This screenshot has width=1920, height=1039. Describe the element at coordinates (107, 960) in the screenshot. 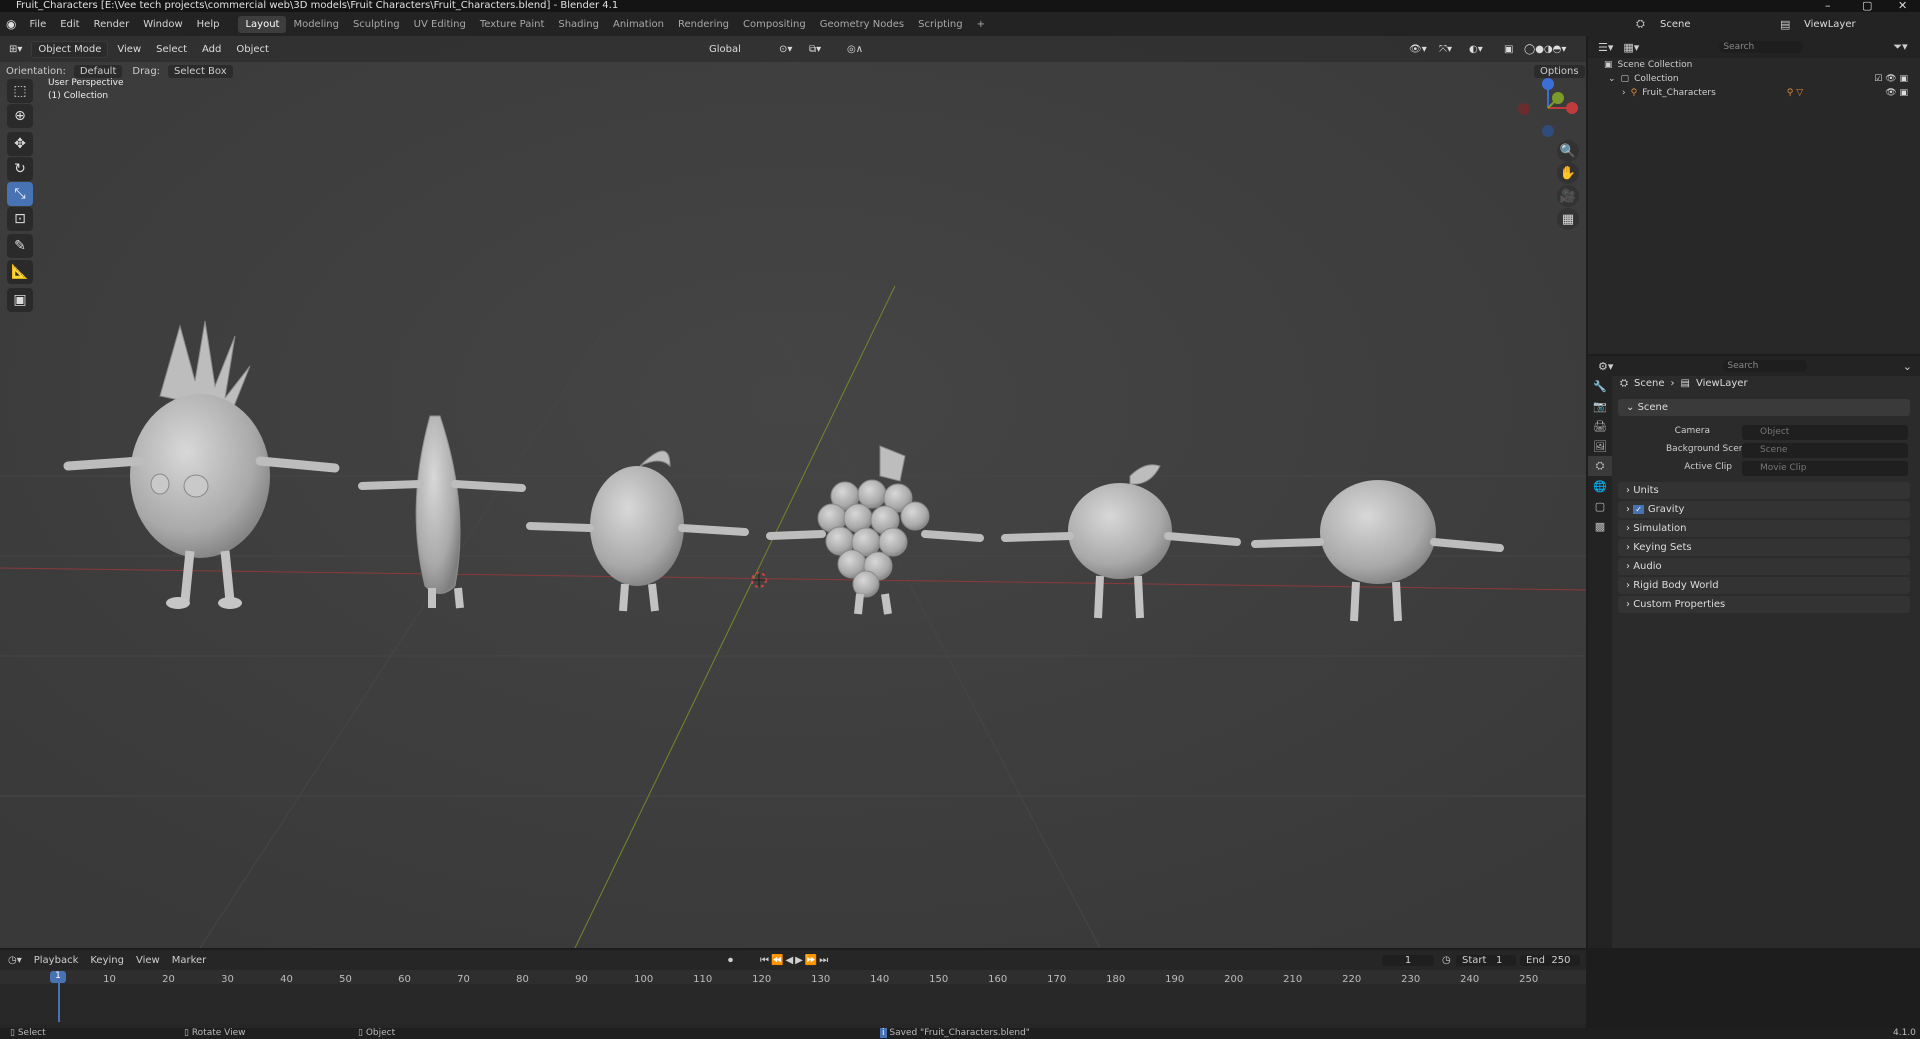

I see `keying-menu: Keying` at that location.